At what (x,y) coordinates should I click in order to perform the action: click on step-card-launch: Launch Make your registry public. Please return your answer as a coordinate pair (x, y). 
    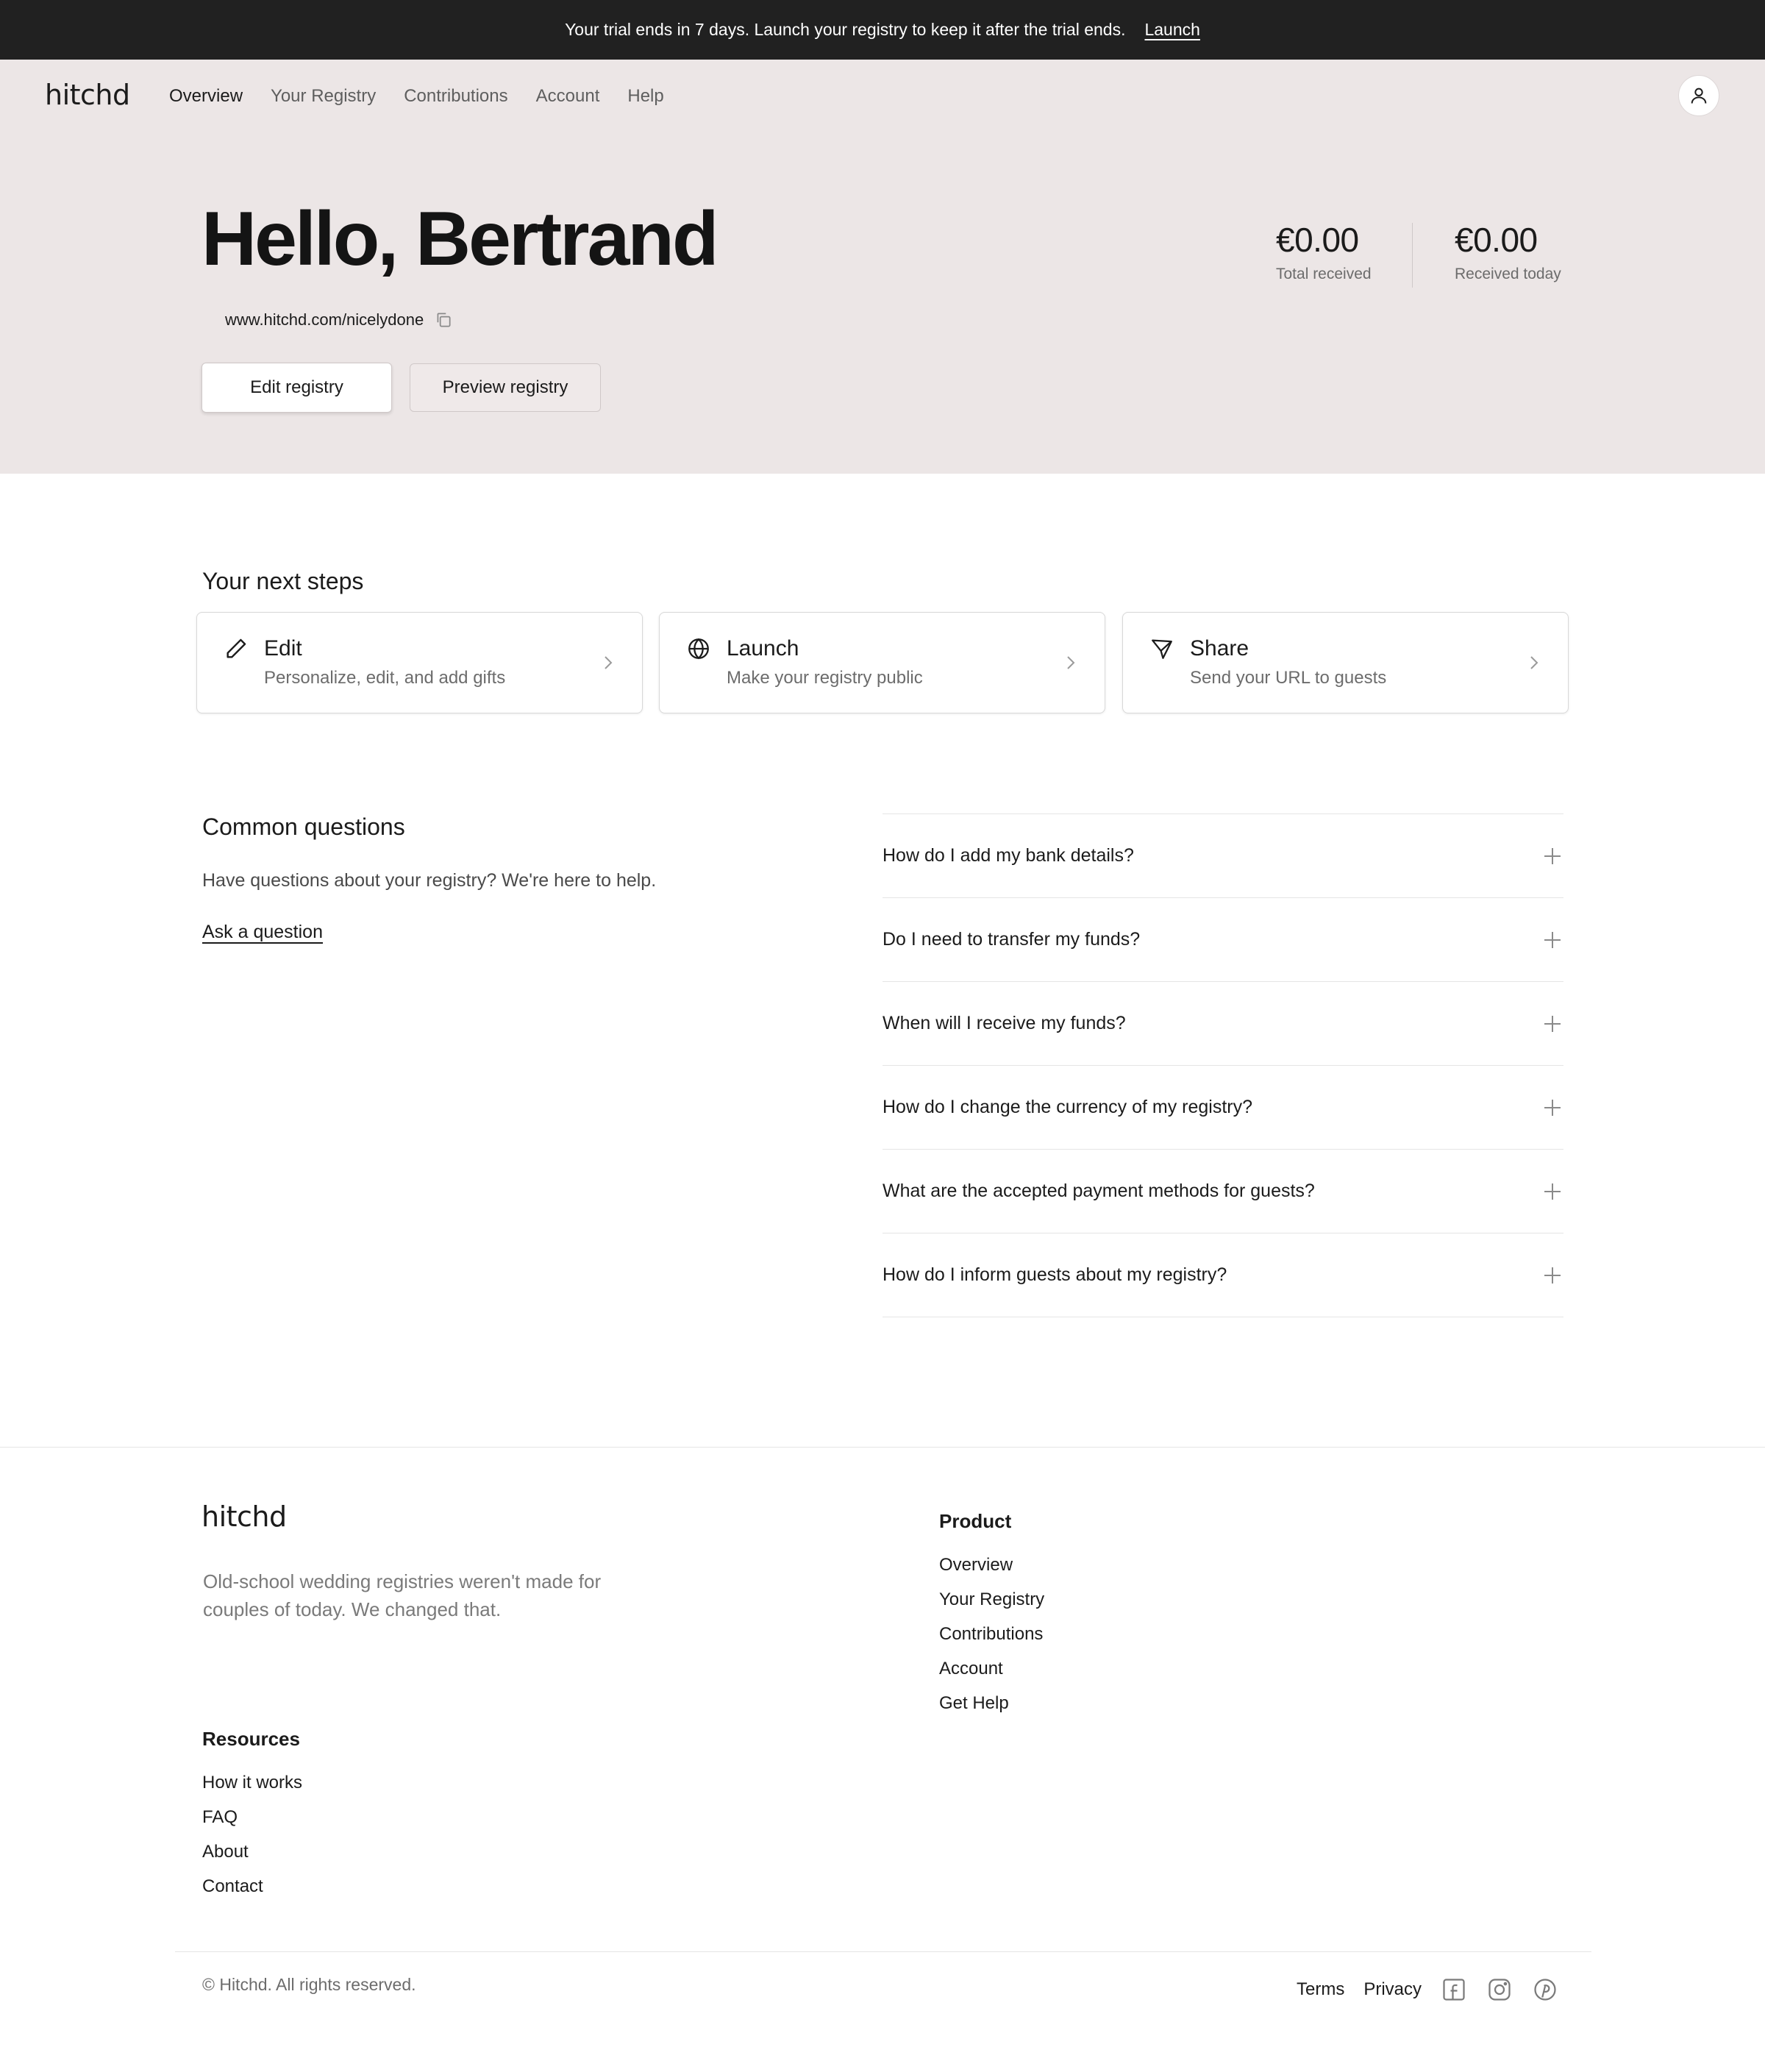
    Looking at the image, I should click on (882, 662).